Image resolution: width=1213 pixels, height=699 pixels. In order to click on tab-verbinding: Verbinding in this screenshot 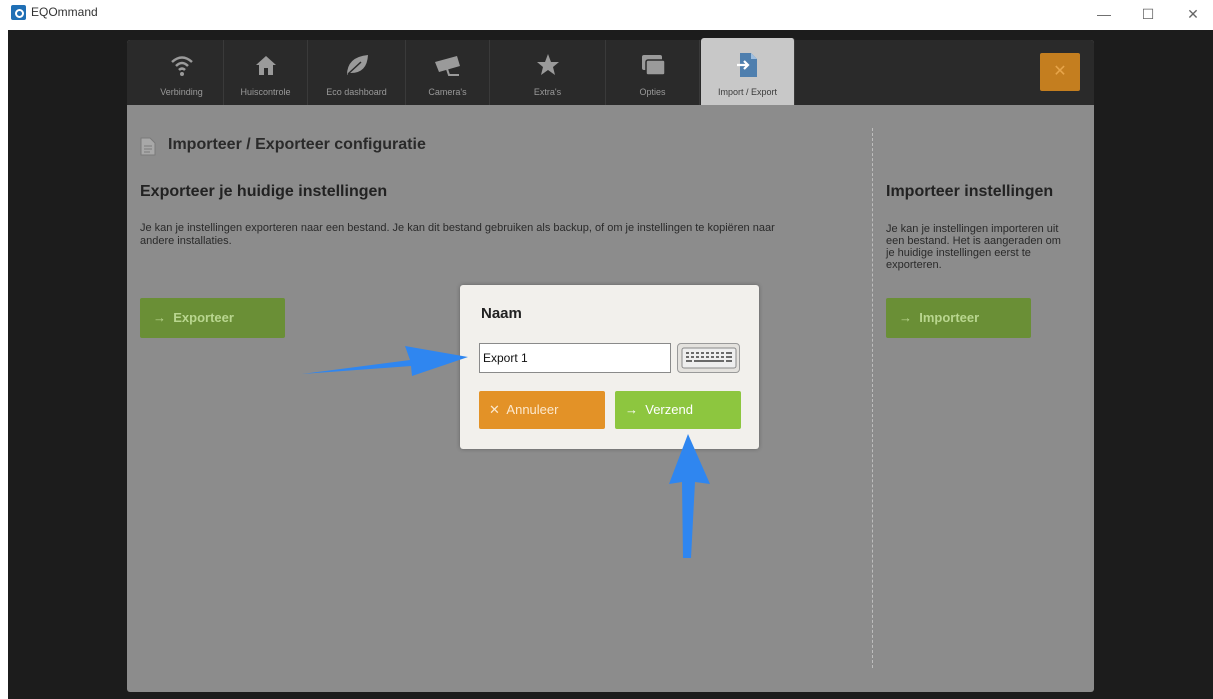, I will do `click(182, 72)`.